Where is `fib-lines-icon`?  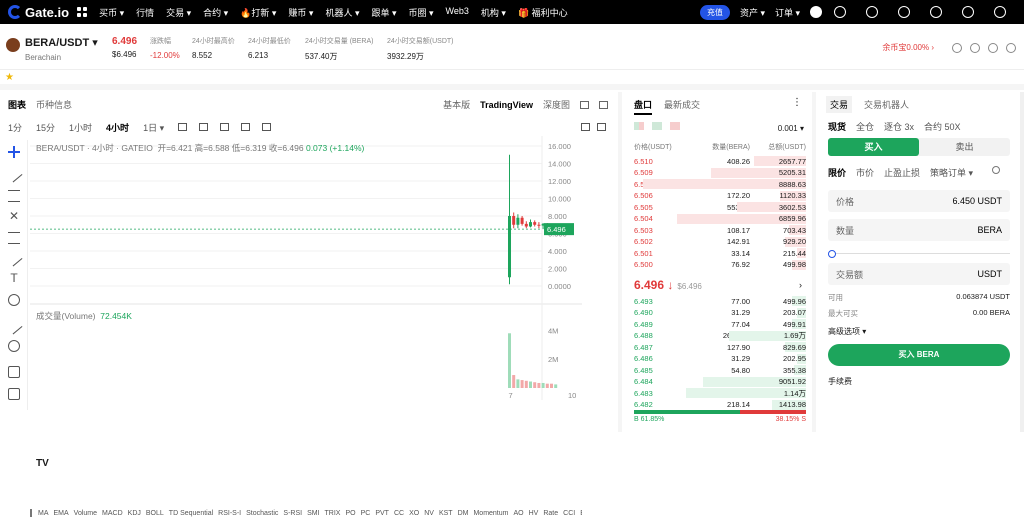
fib-lines-icon is located at coordinates (14, 196).